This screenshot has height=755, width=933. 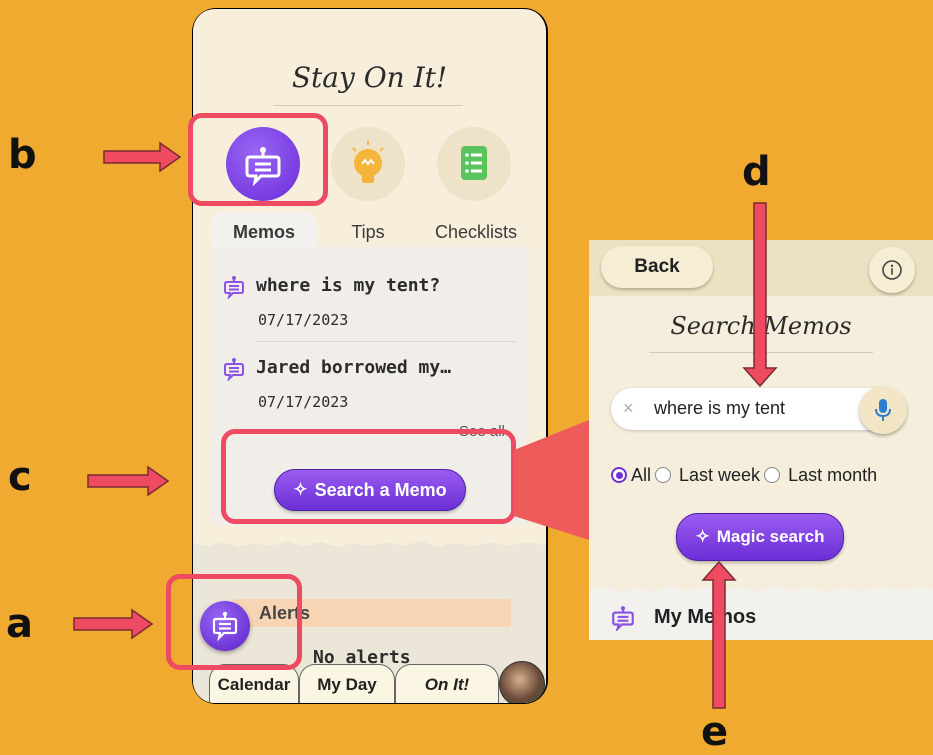 I want to click on arrow-e, so click(x=719, y=634).